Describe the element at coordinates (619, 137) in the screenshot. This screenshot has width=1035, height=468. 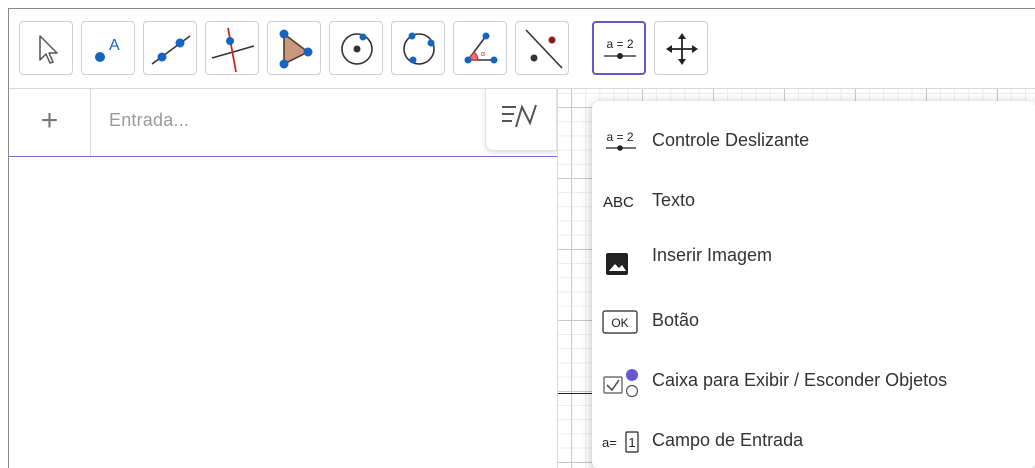
I see `slider-menu-icon-text: a = 2` at that location.